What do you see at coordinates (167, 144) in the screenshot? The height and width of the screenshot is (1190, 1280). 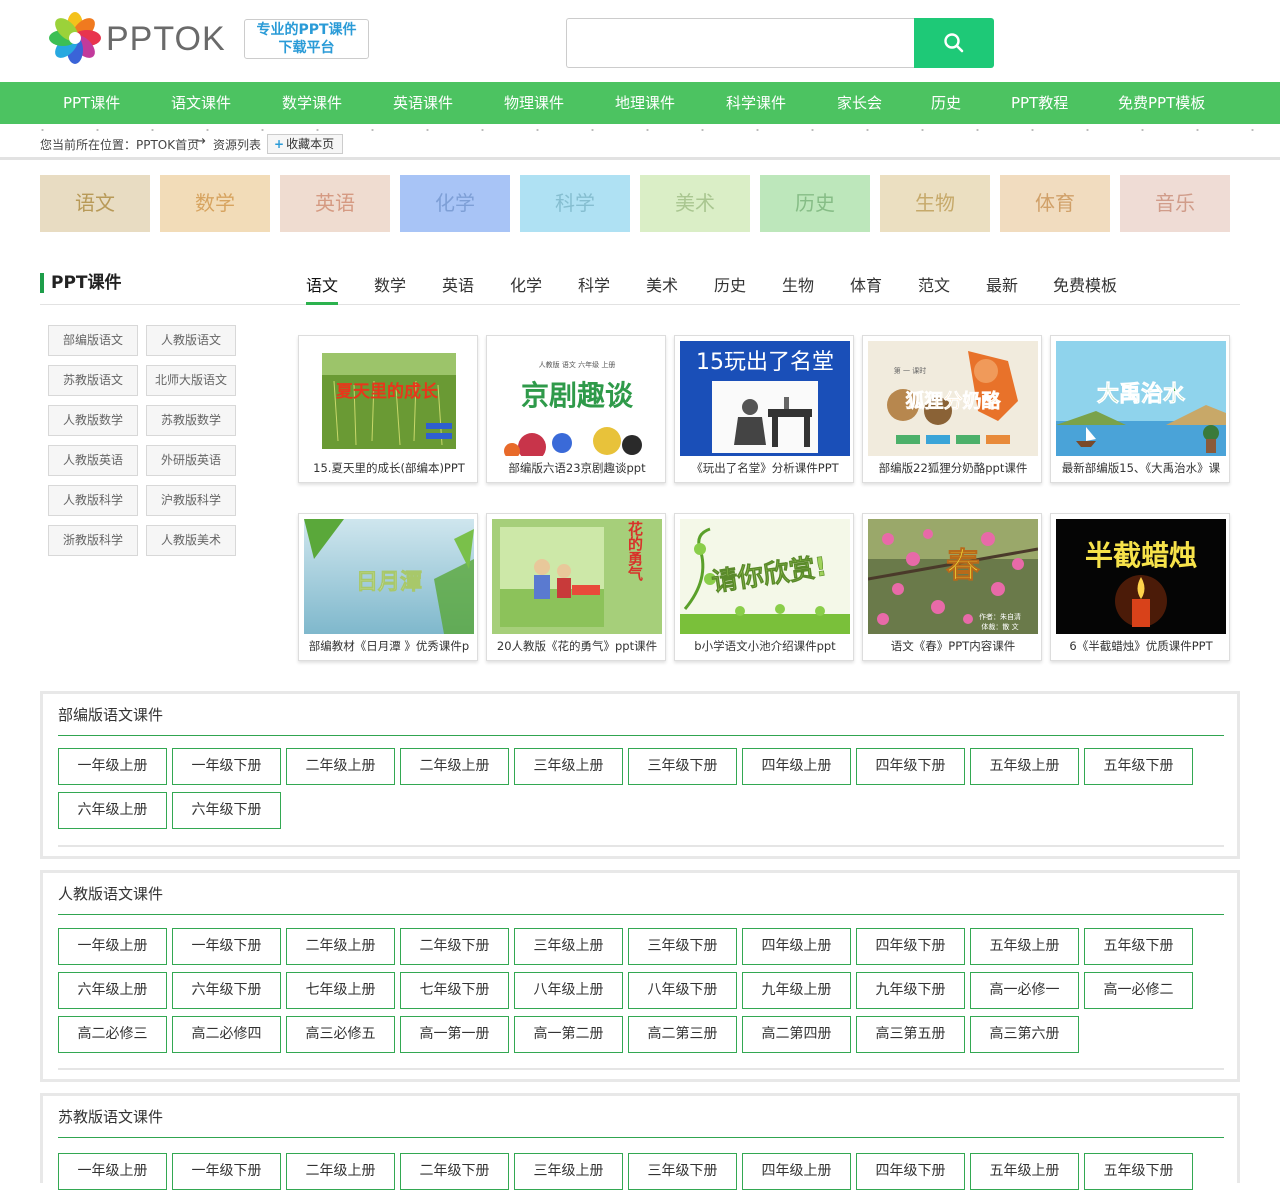 I see `breadcrumb-home-link: PPTOK首页` at bounding box center [167, 144].